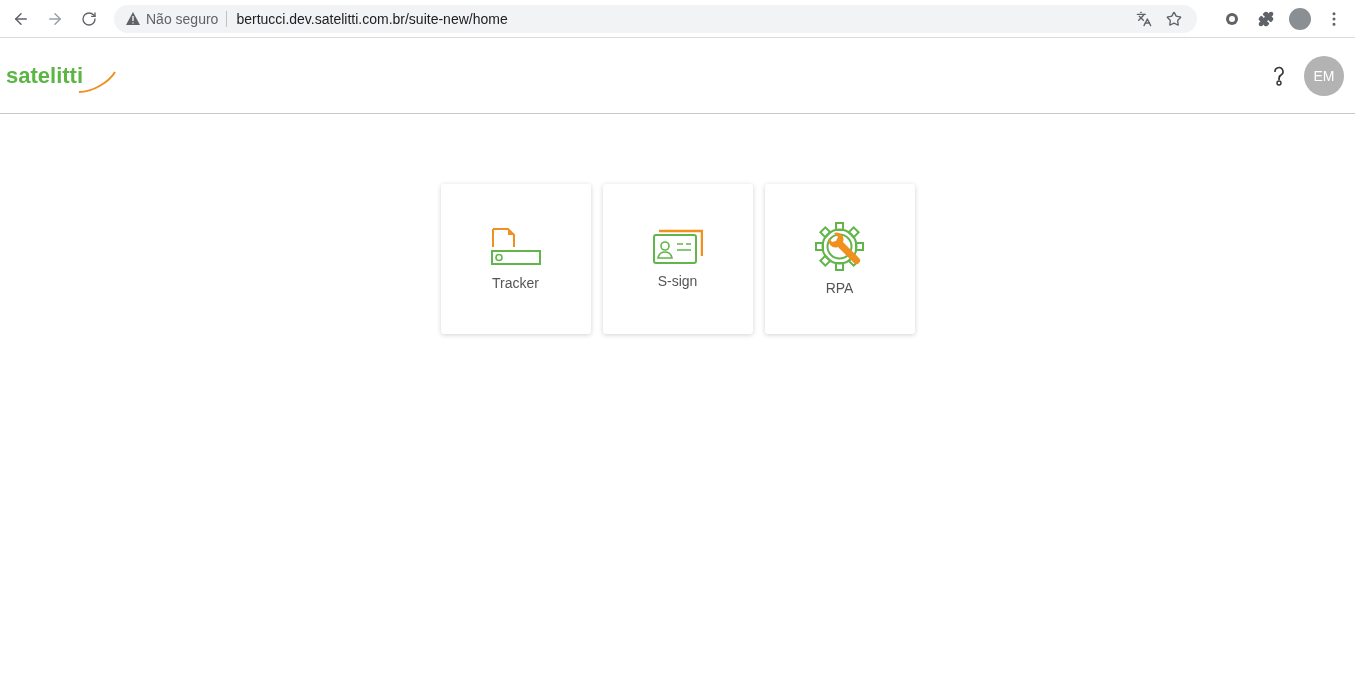 This screenshot has width=1355, height=694. What do you see at coordinates (515, 247) in the screenshot?
I see `printer-icon` at bounding box center [515, 247].